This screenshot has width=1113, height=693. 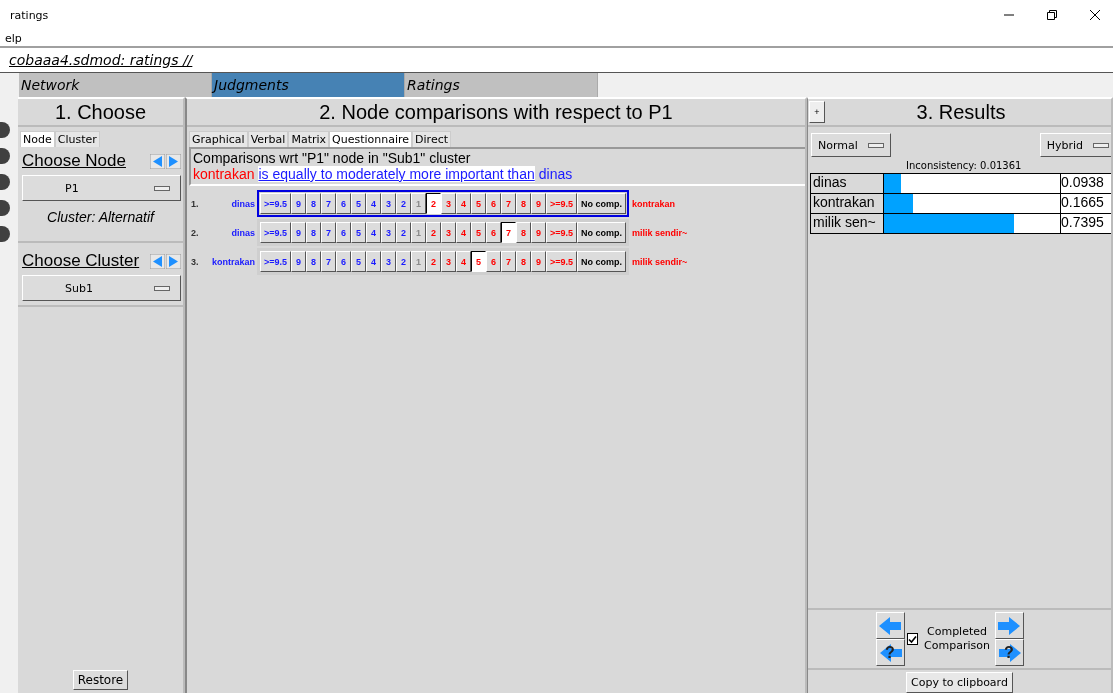 What do you see at coordinates (74, 161) in the screenshot?
I see `choose-node-heading: Choose Node` at bounding box center [74, 161].